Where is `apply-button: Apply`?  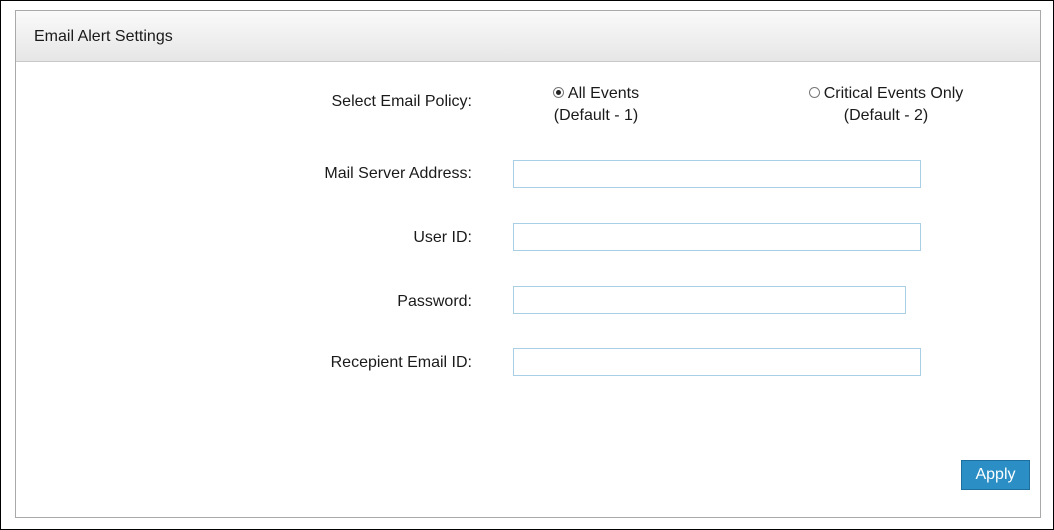 apply-button: Apply is located at coordinates (995, 475).